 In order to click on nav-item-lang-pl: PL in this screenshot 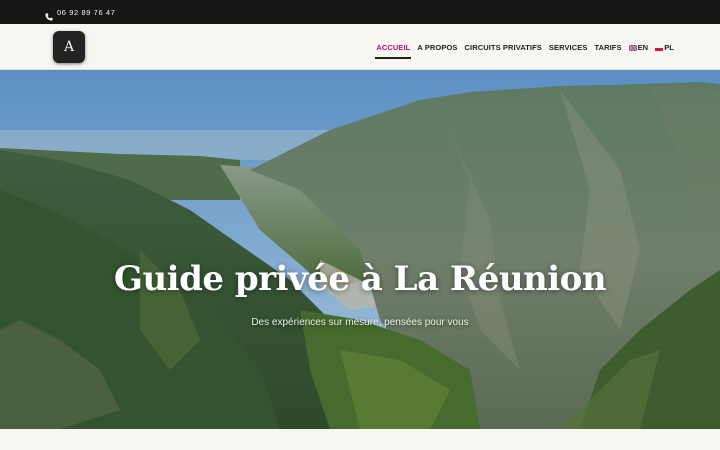, I will do `click(664, 47)`.